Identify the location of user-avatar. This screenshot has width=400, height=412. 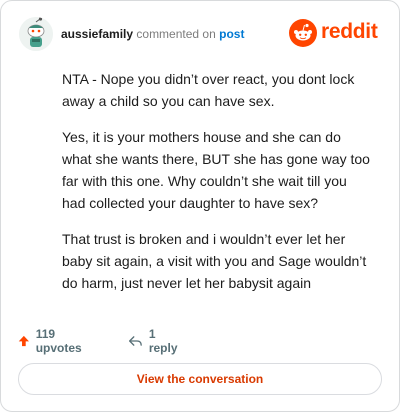
(36, 34).